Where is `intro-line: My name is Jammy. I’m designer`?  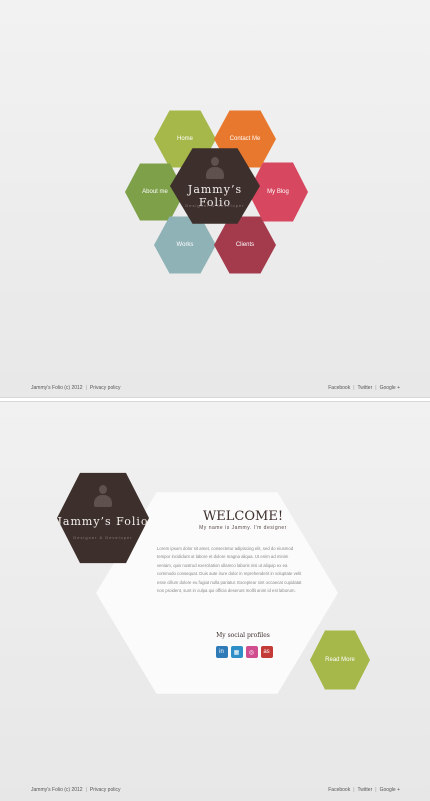
intro-line: My name is Jammy. I’m designer is located at coordinates (243, 528).